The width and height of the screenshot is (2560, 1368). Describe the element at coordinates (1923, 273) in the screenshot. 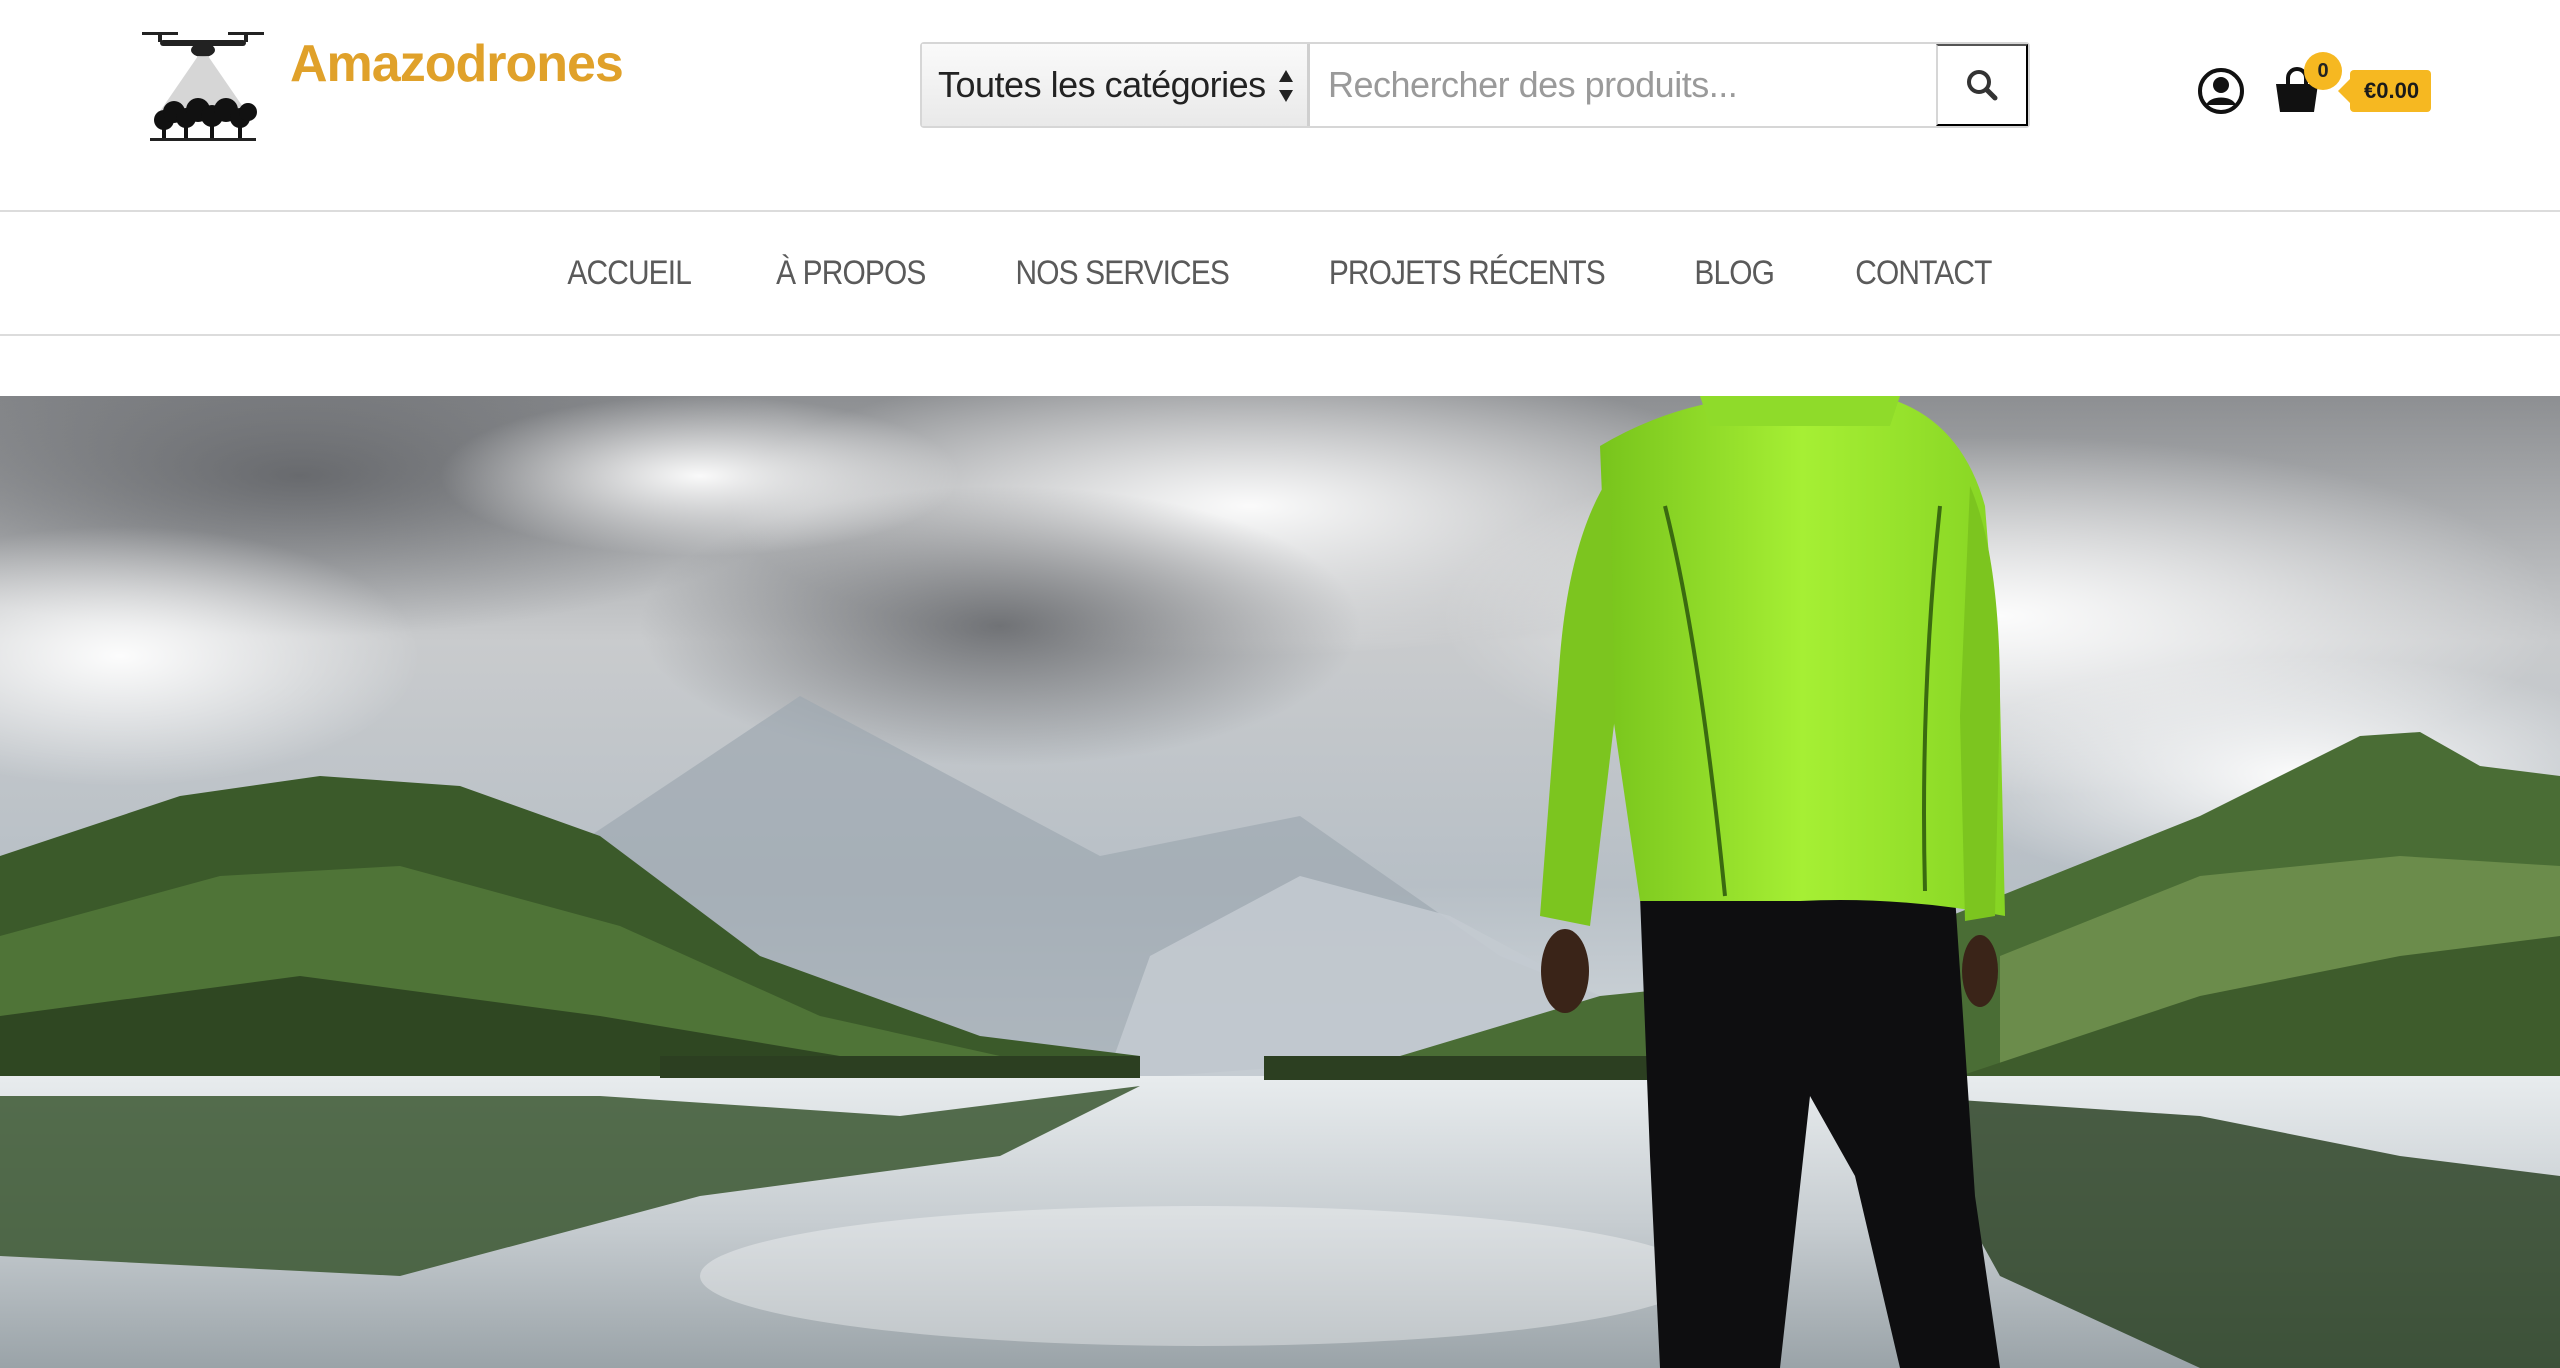

I see `nav-item-contact: CONTACT` at that location.